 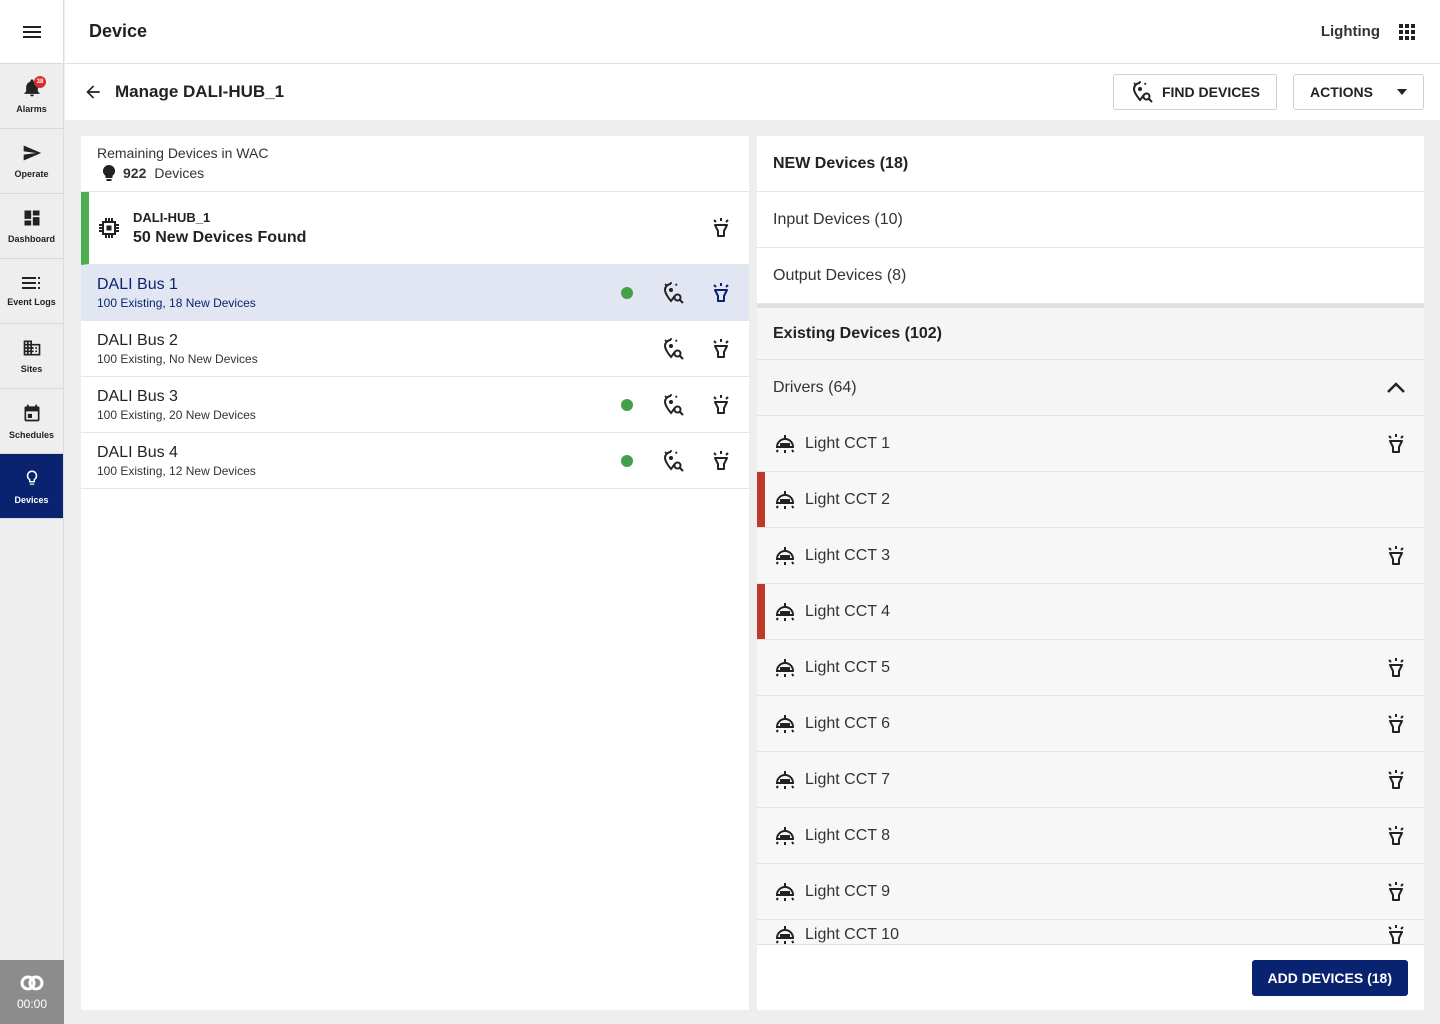 What do you see at coordinates (200, 91) in the screenshot?
I see `manage-hub-title: Manage DALI-HUB_1` at bounding box center [200, 91].